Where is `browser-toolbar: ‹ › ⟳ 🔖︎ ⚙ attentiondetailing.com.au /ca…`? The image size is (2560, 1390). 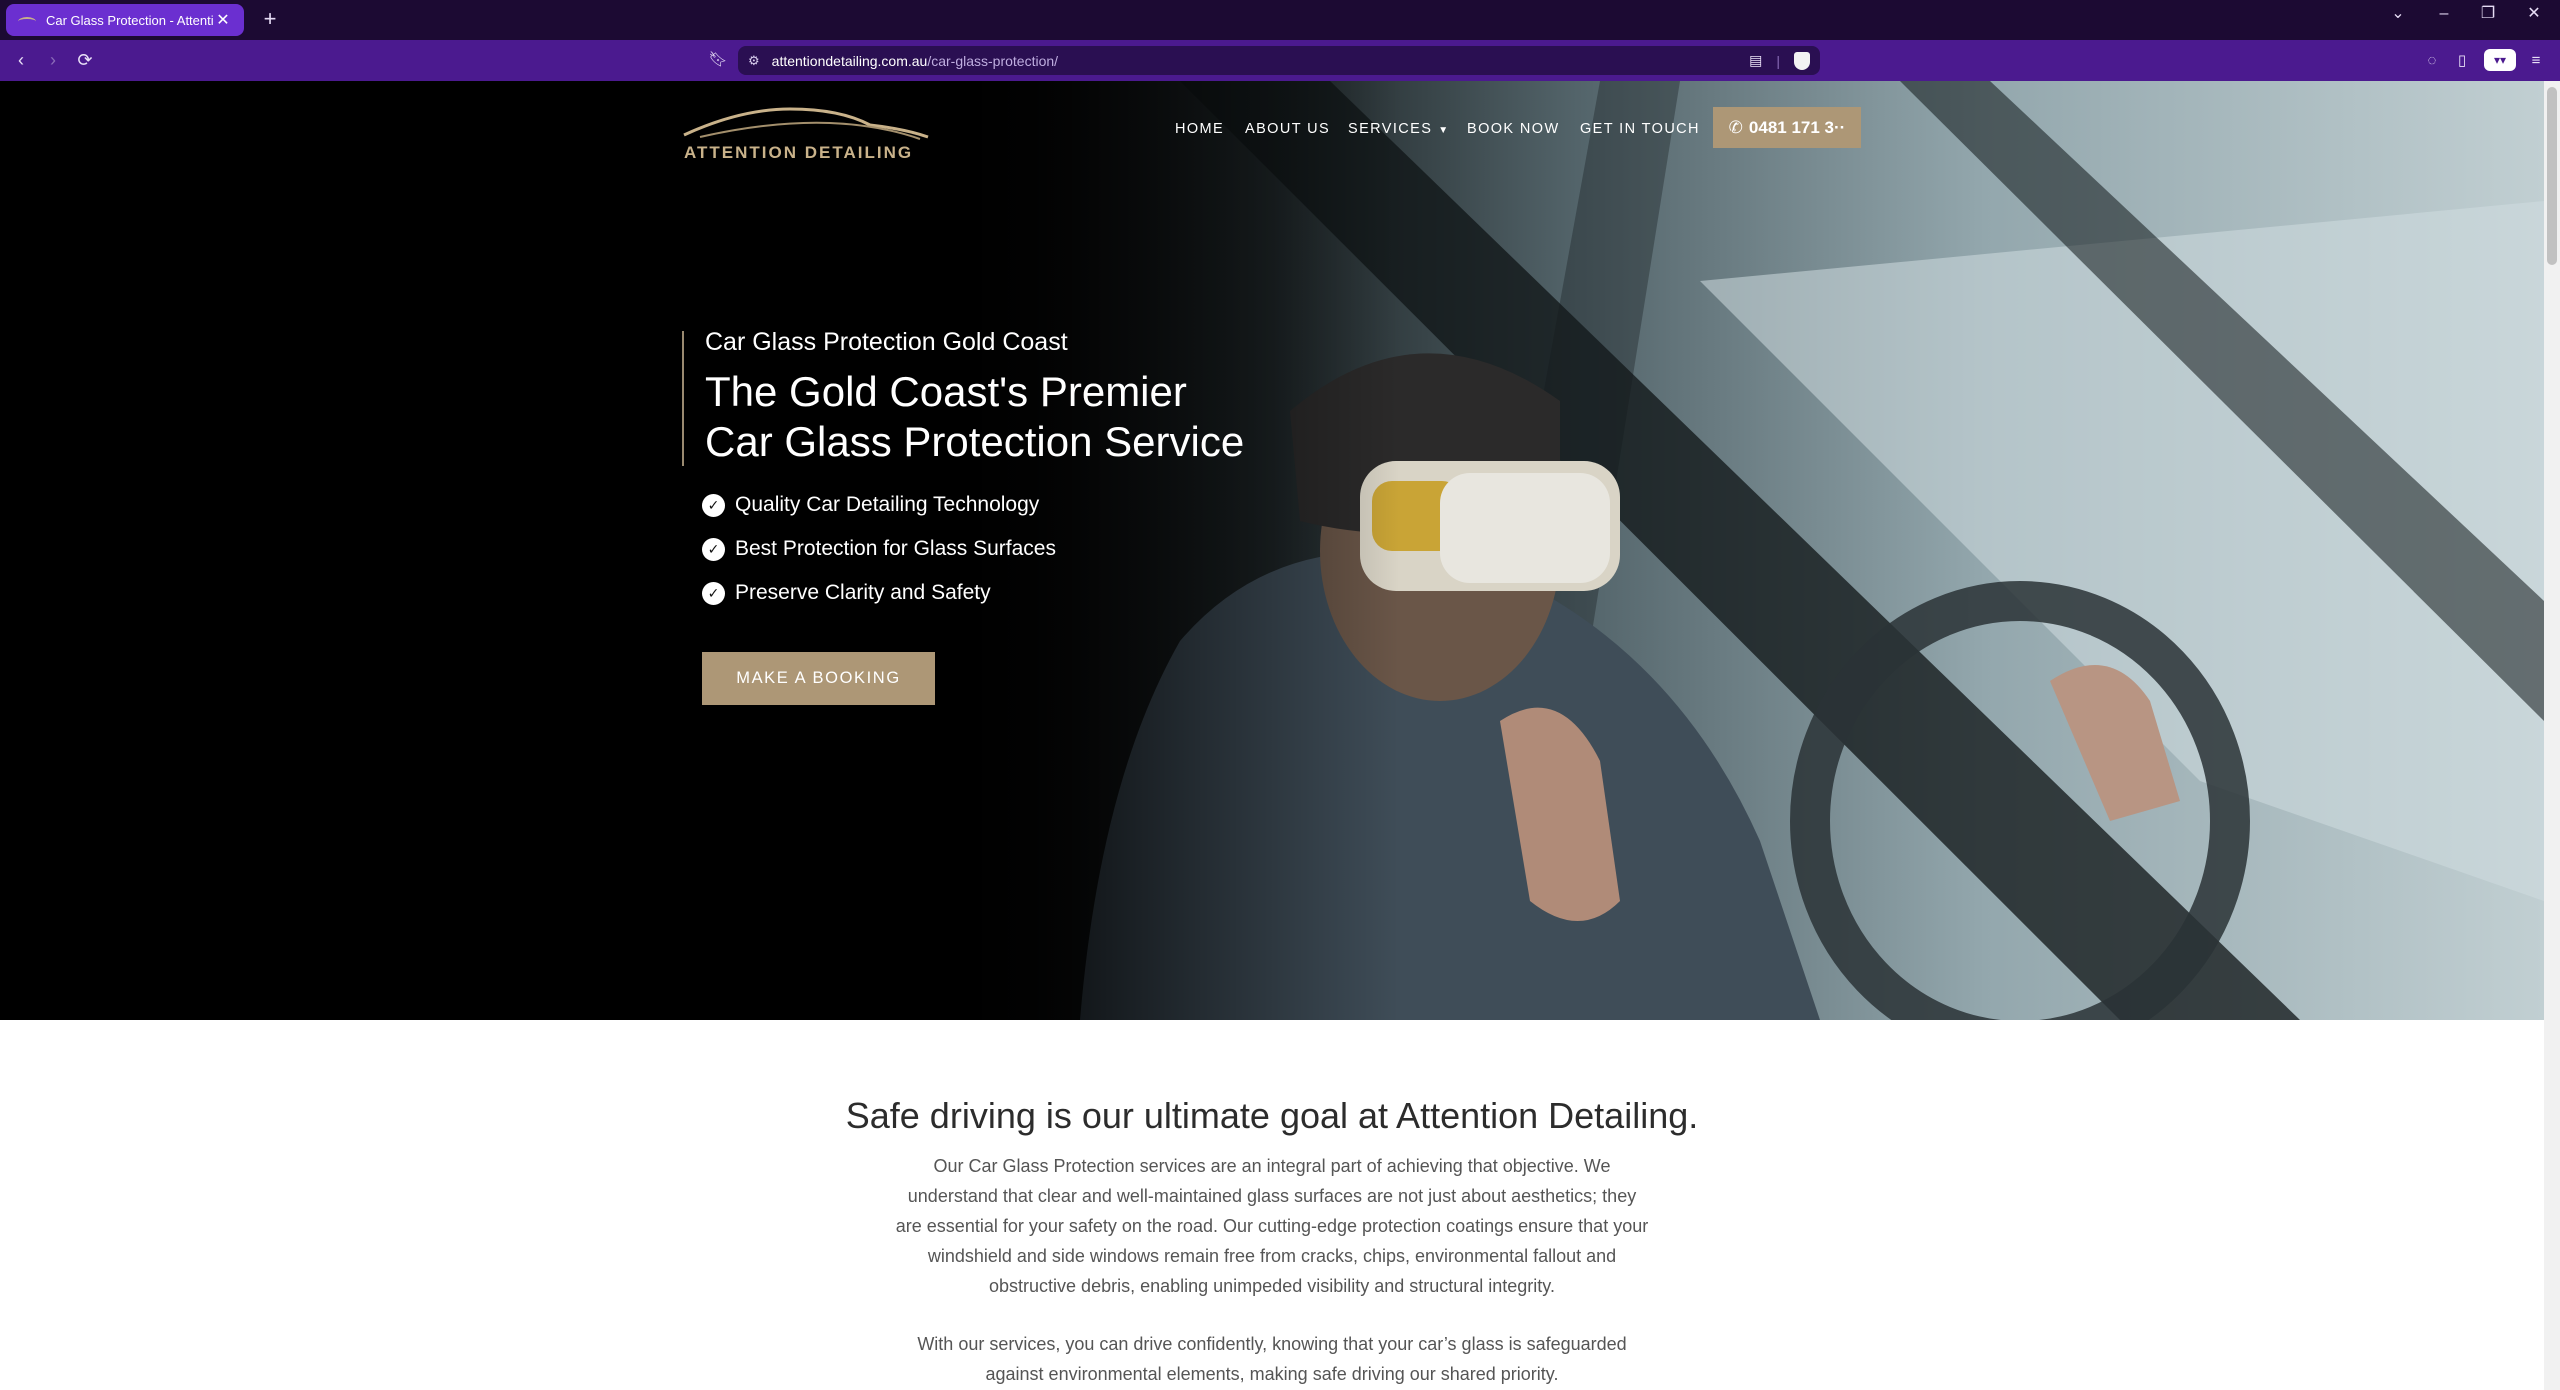 browser-toolbar: ‹ › ⟳ 🔖︎ ⚙ attentiondetailing.com.au /ca… is located at coordinates (1280, 60).